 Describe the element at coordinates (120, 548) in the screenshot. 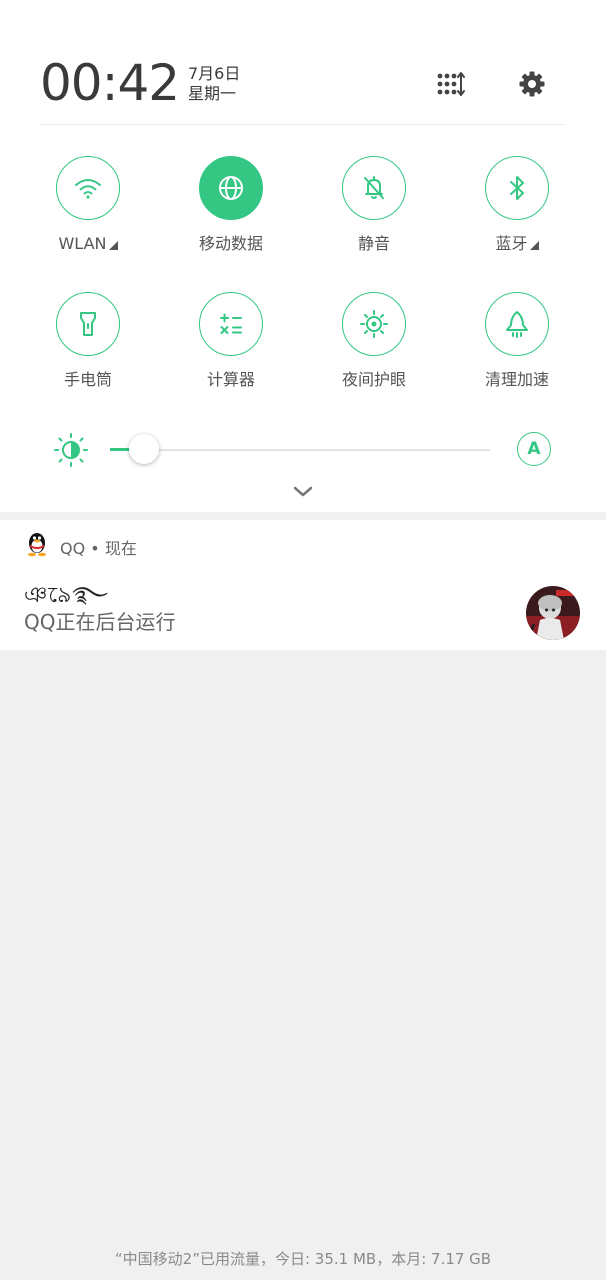

I see `notification-time: 现在` at that location.